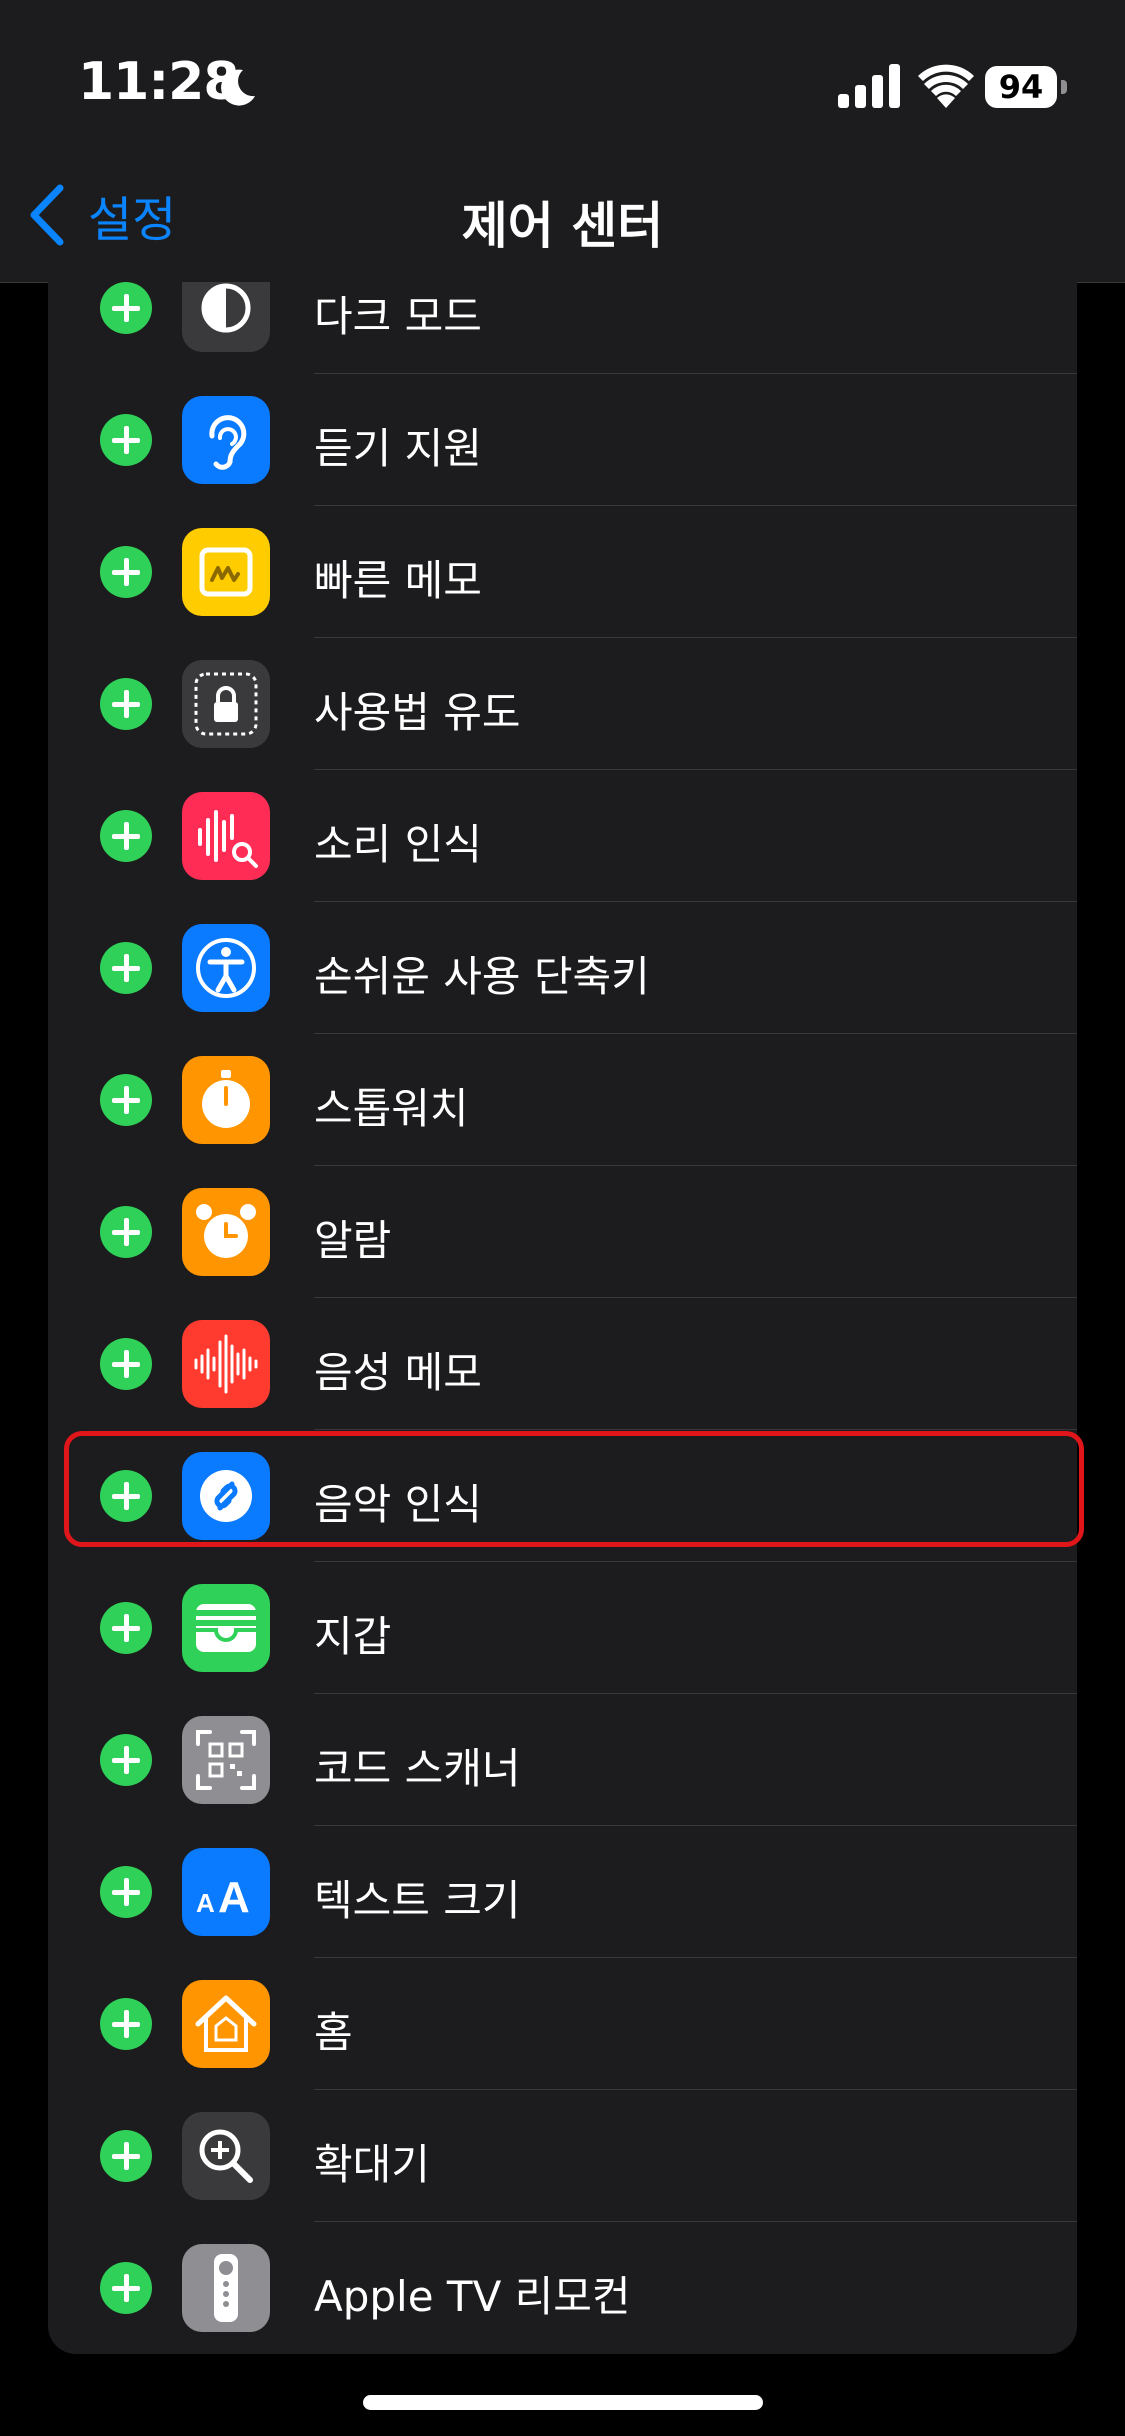  What do you see at coordinates (574, 1489) in the screenshot?
I see `highlight-box` at bounding box center [574, 1489].